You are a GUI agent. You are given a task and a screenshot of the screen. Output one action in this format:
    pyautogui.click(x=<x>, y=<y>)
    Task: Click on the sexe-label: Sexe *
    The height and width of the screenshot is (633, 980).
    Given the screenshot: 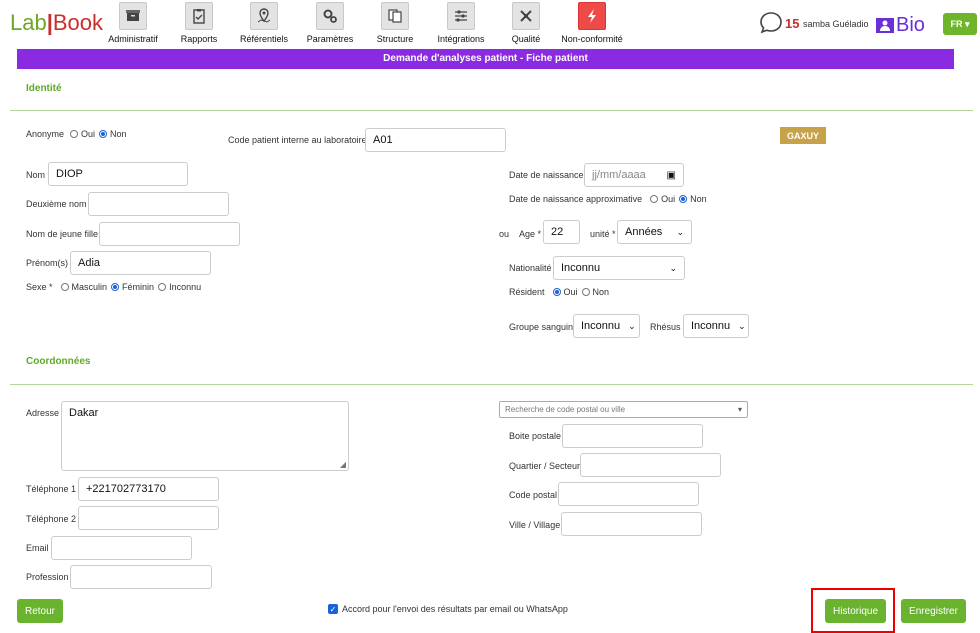 What is the action you would take?
    pyautogui.click(x=39, y=287)
    